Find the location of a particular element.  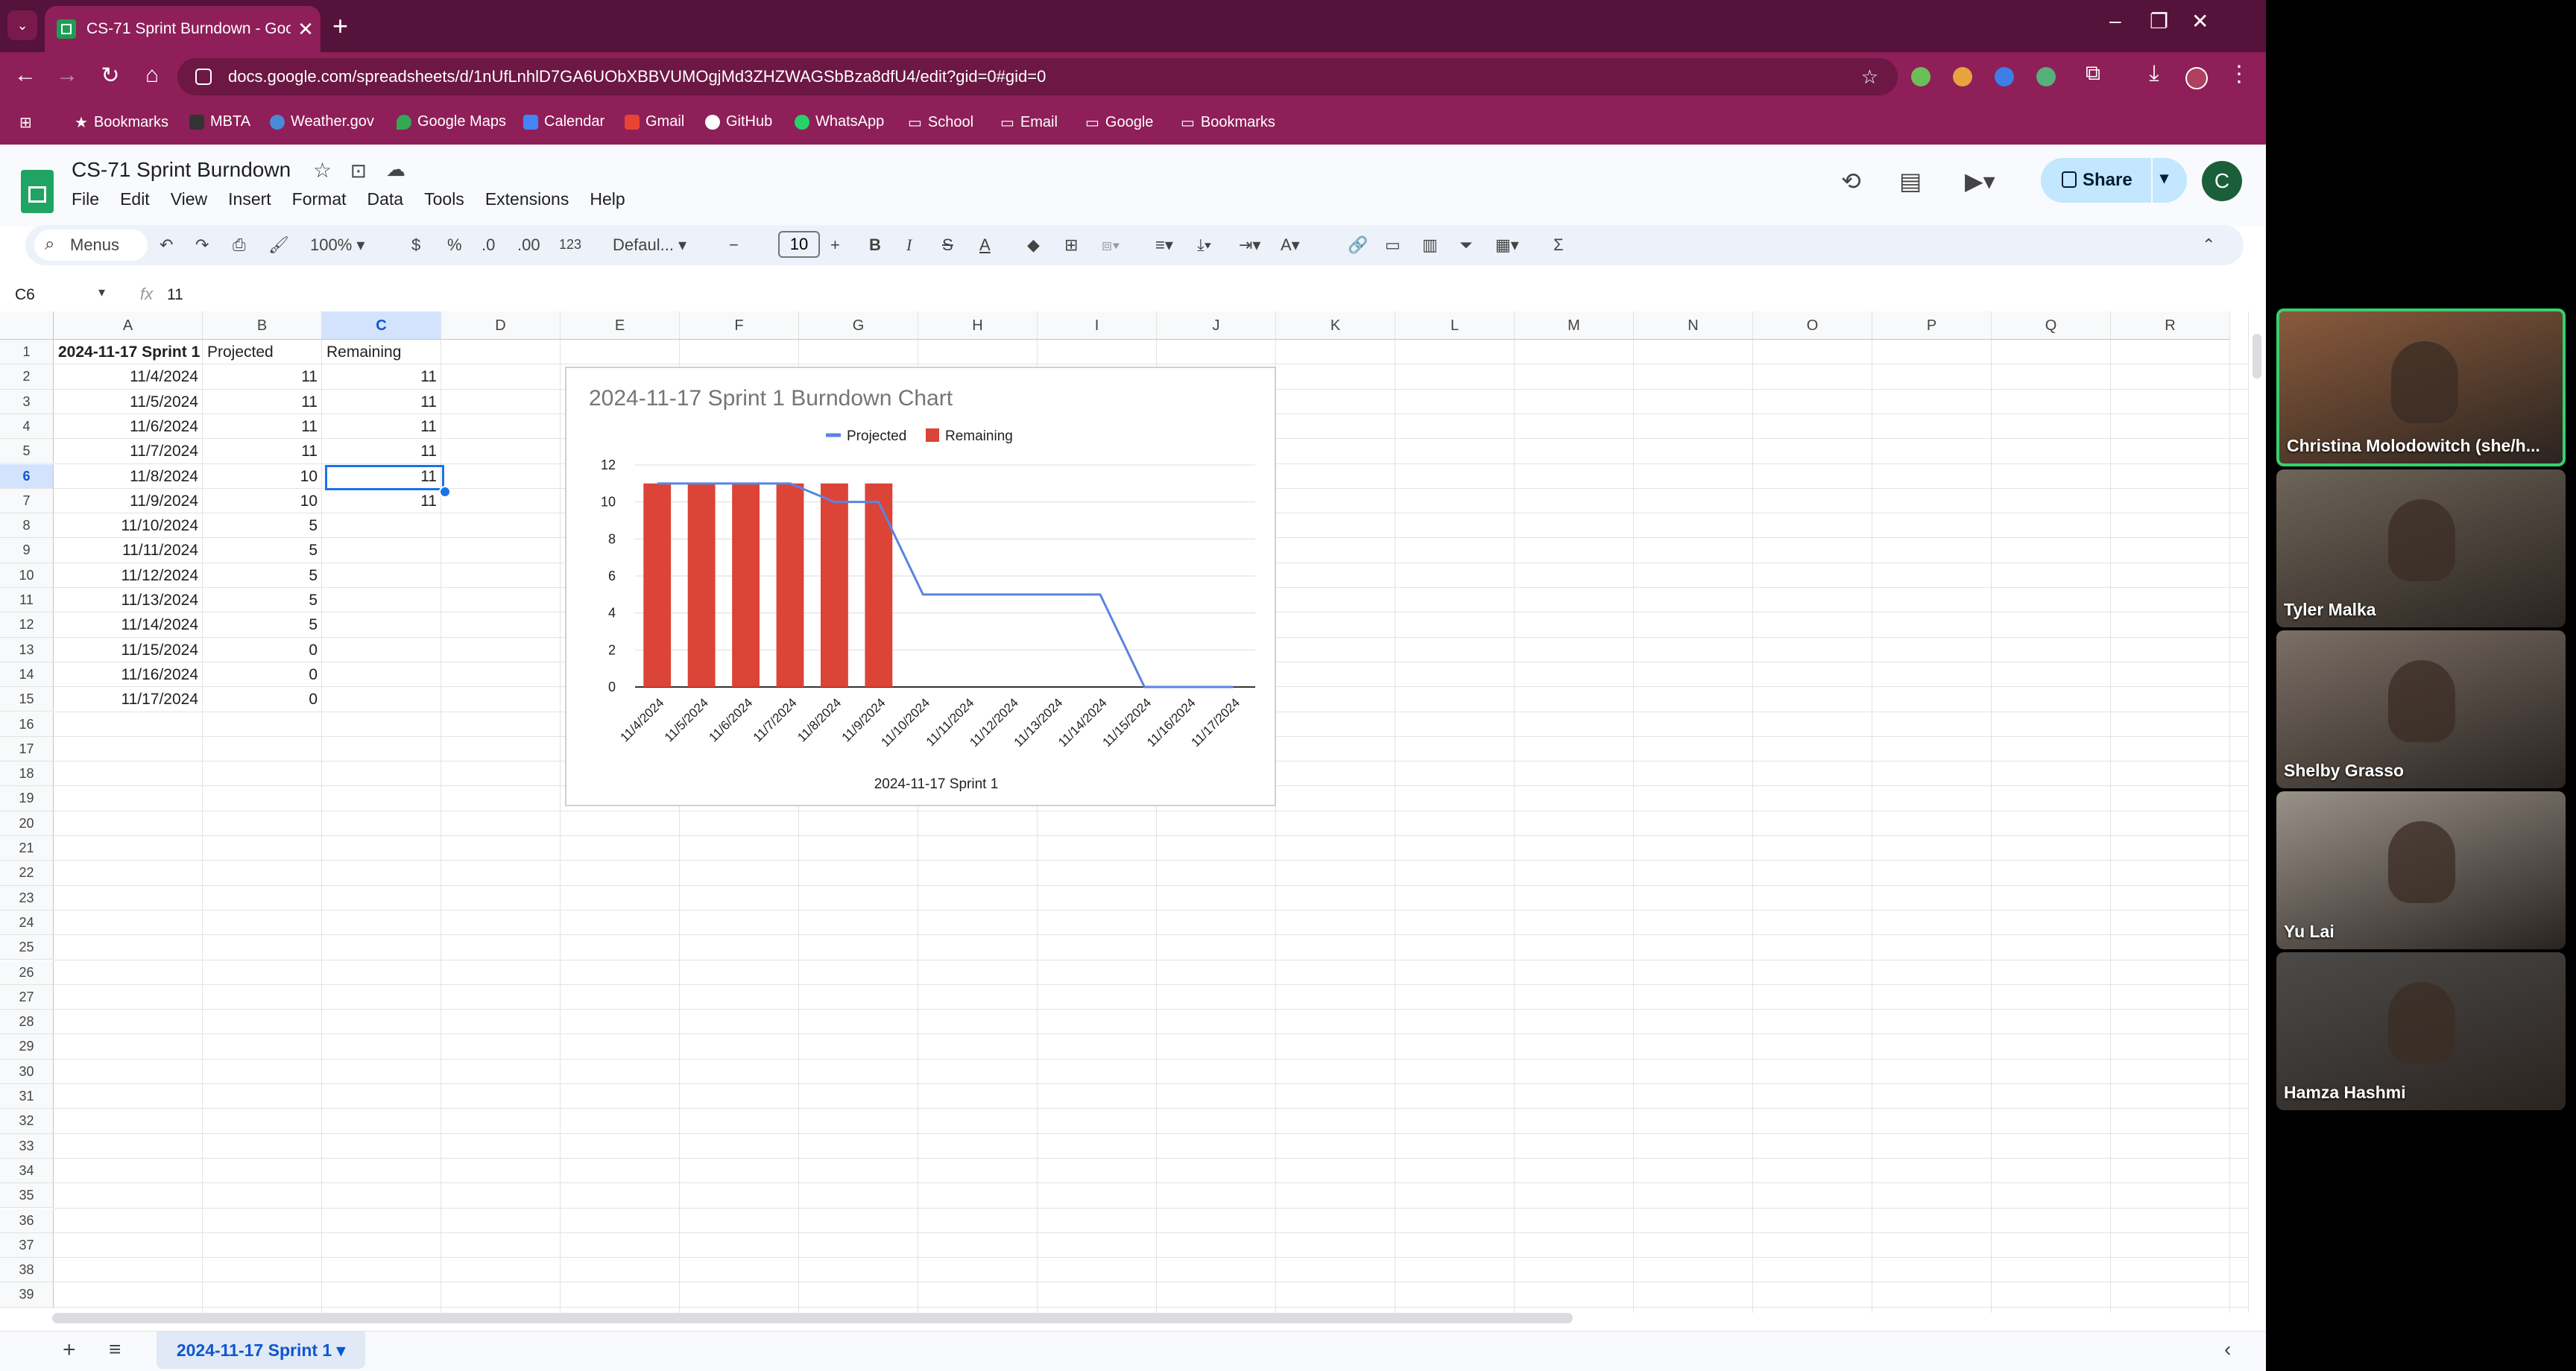

cell-b11: 5 is located at coordinates (262, 600).